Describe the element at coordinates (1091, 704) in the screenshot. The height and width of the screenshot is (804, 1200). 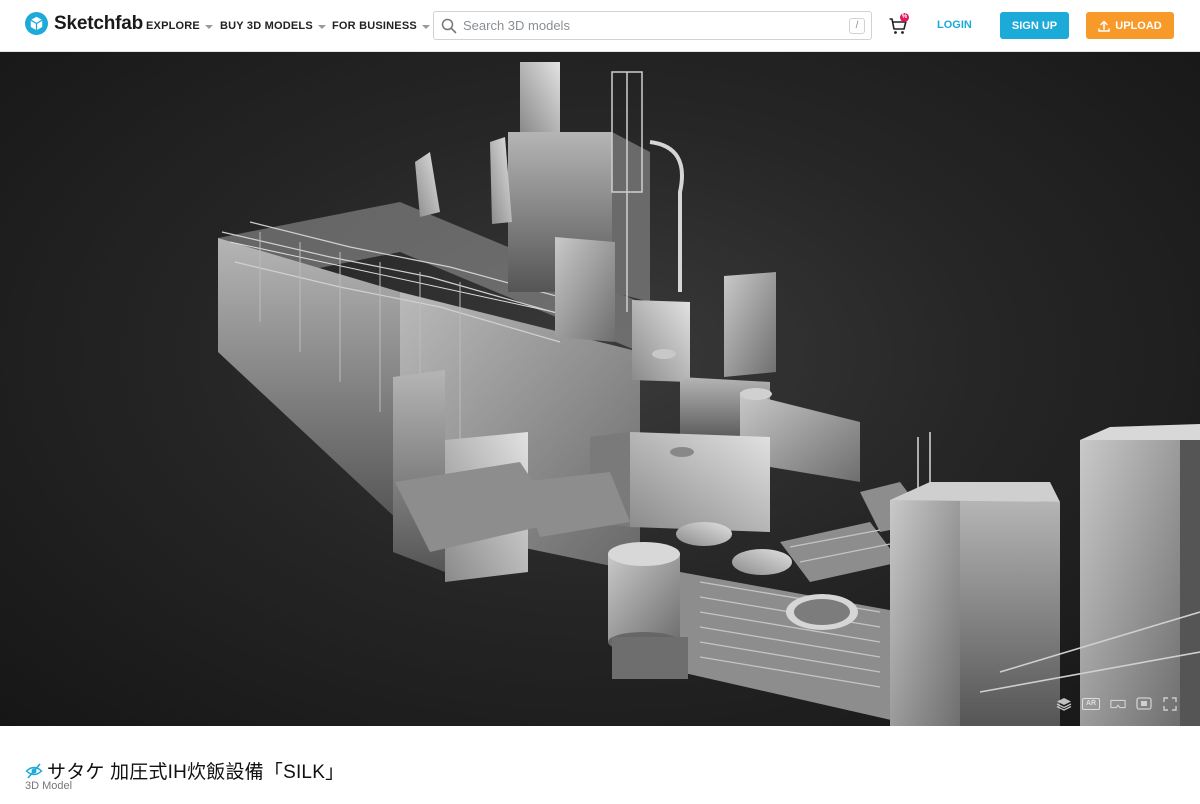
I see `ar-icon: AR` at that location.